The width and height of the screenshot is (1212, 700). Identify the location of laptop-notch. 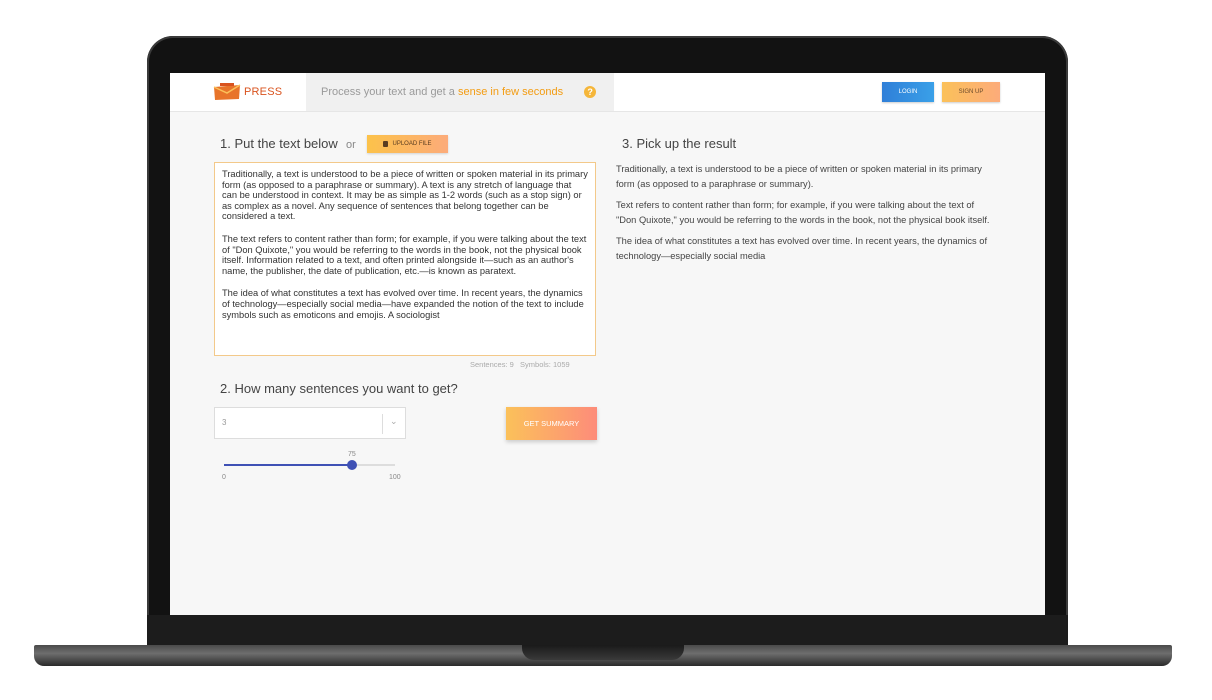
(603, 652).